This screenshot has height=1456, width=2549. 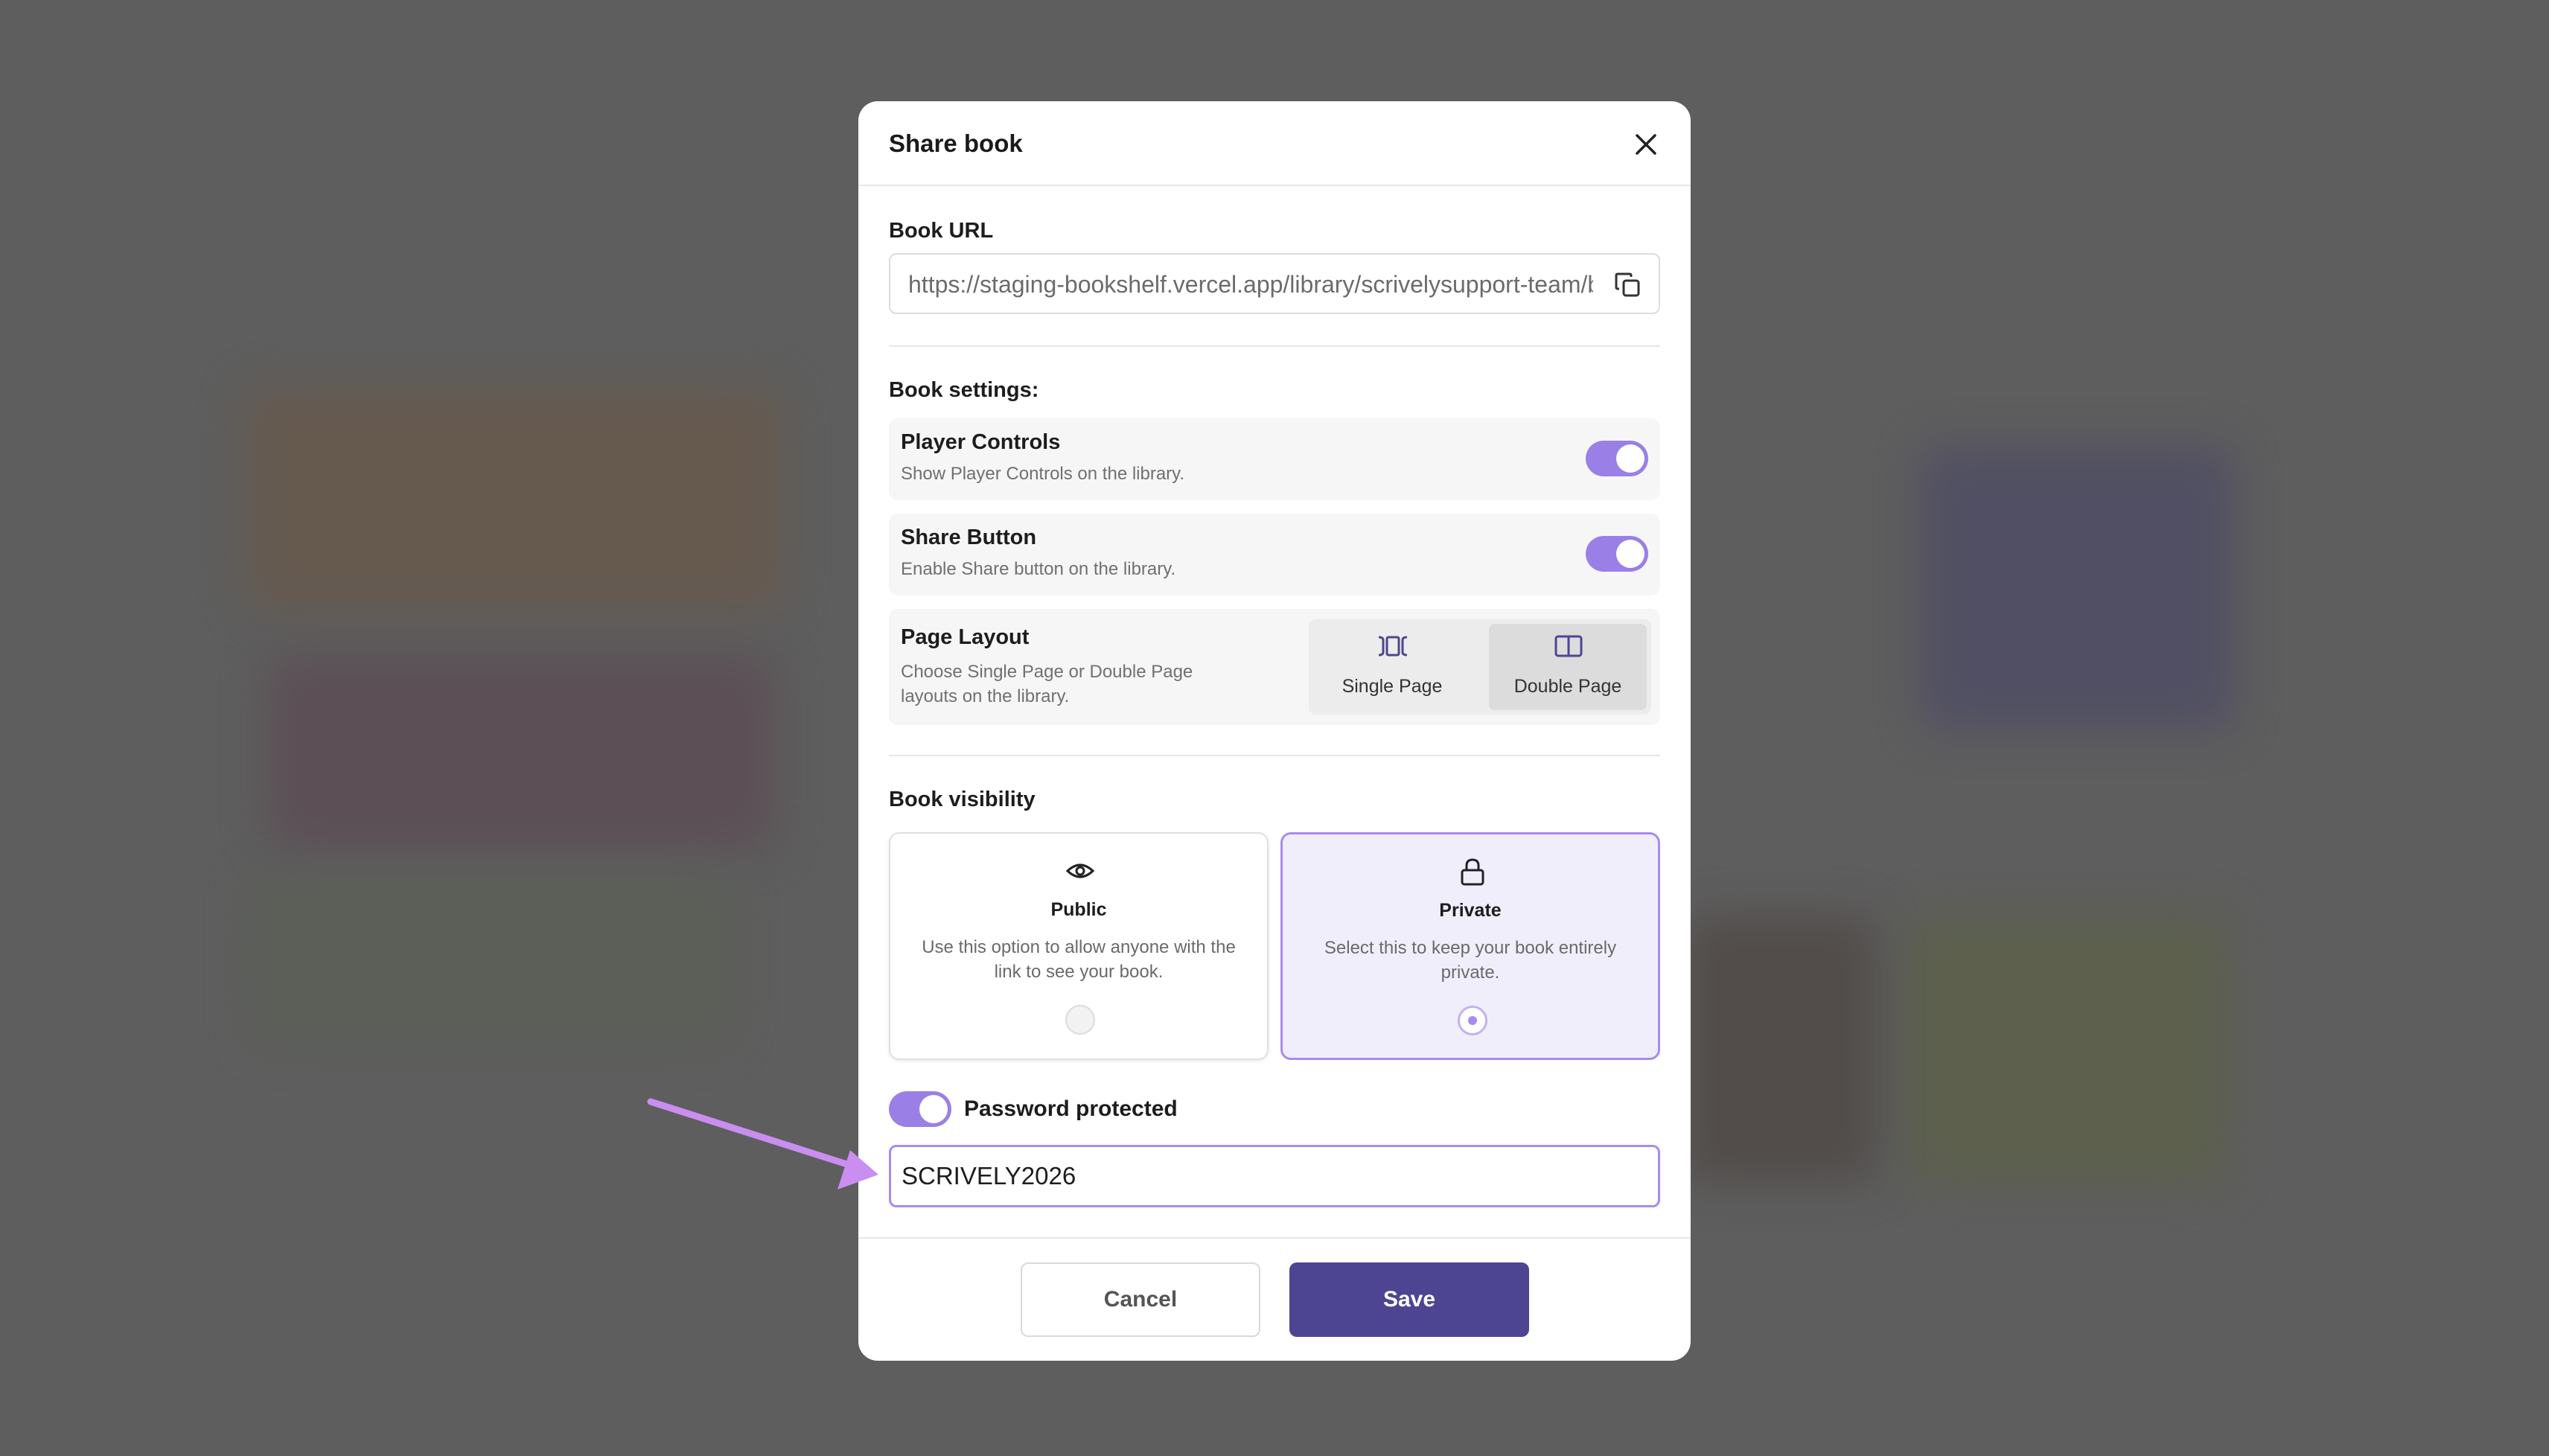 I want to click on book-url-label: Book URL, so click(x=941, y=231).